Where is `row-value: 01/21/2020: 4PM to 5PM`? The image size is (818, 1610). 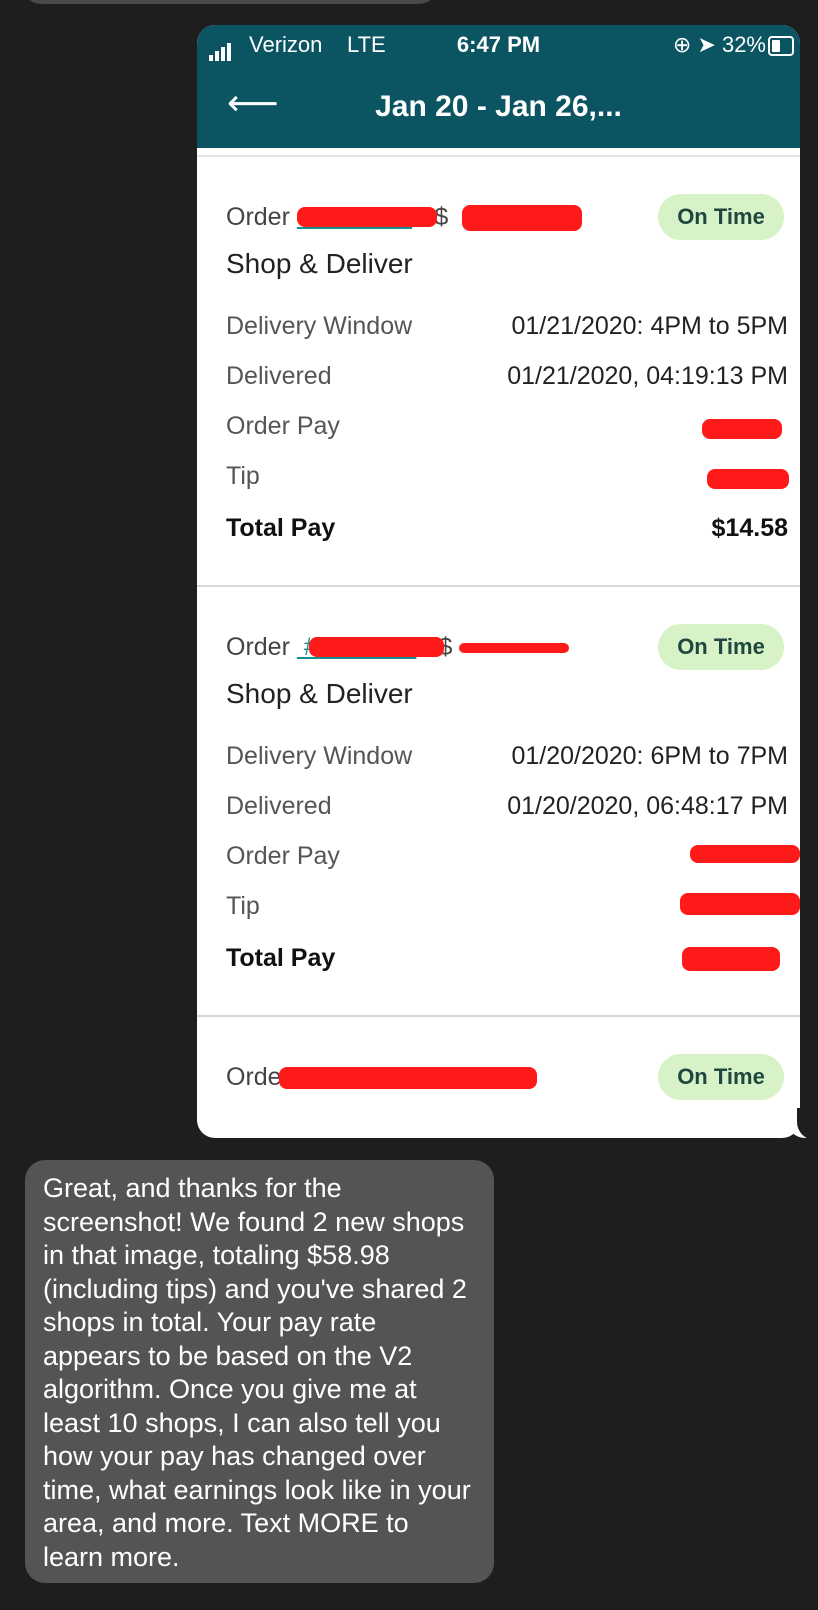 row-value: 01/21/2020: 4PM to 5PM is located at coordinates (649, 326).